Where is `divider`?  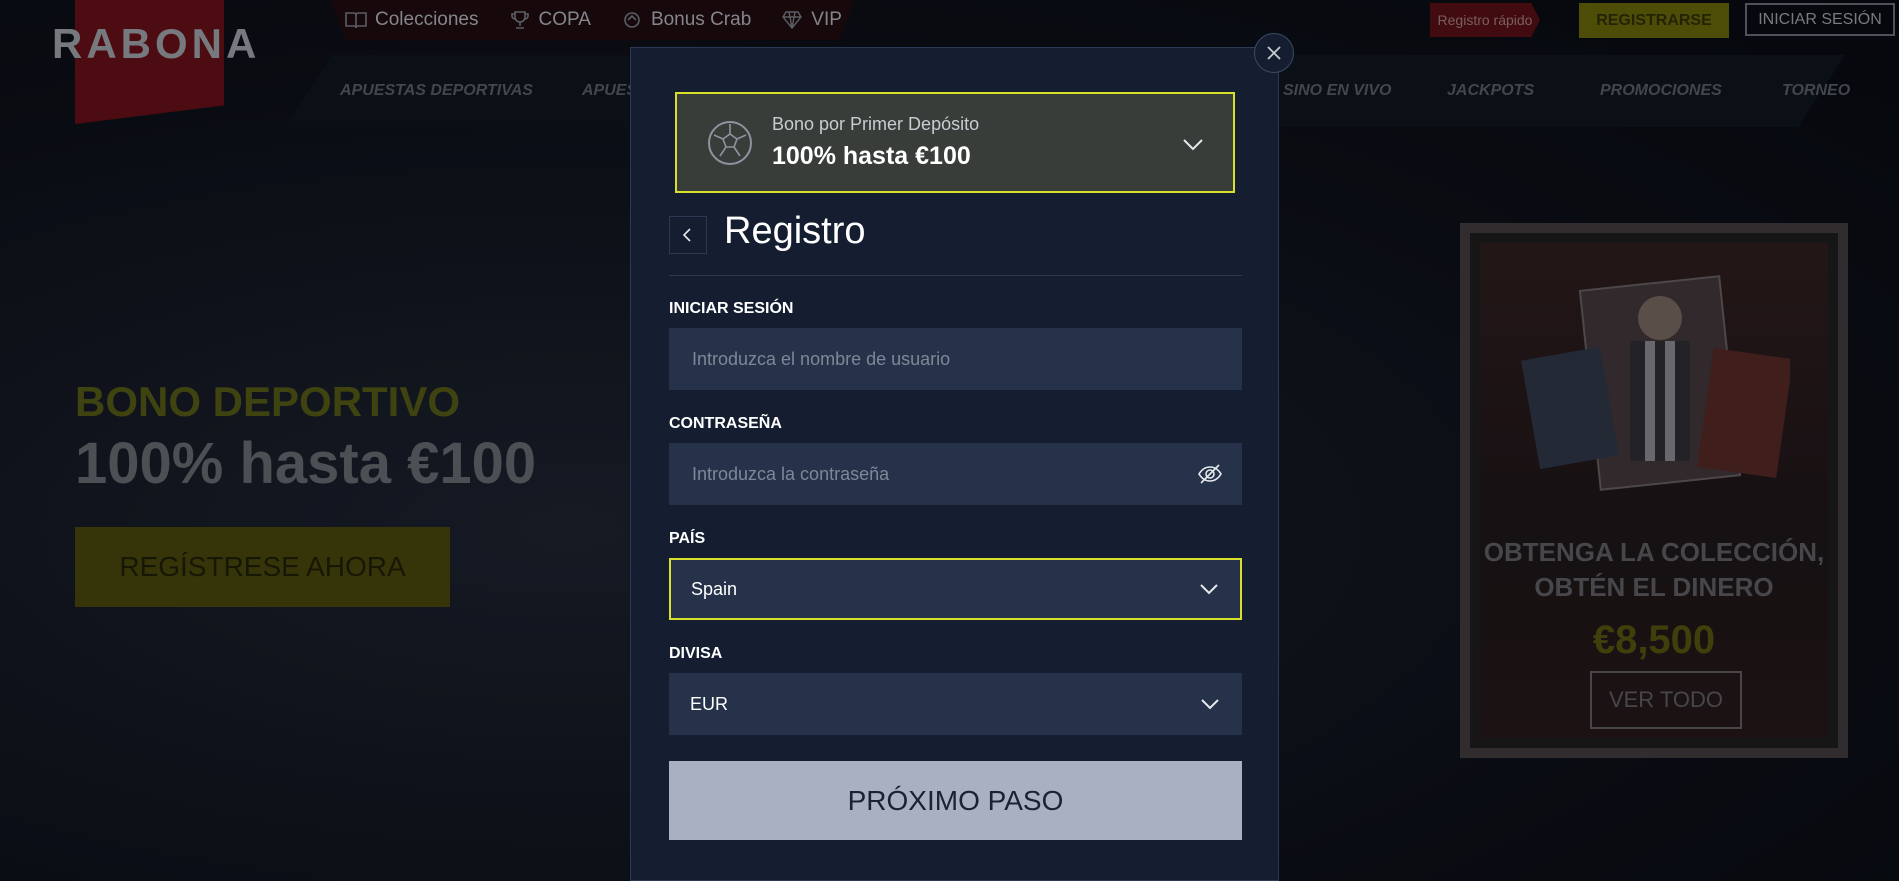
divider is located at coordinates (955, 275).